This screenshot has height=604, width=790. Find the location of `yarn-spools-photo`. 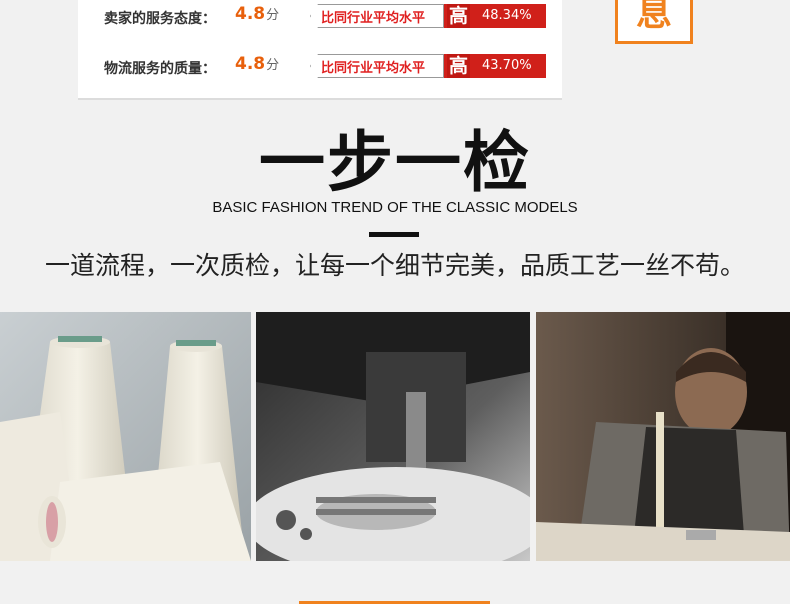

yarn-spools-photo is located at coordinates (125, 436).